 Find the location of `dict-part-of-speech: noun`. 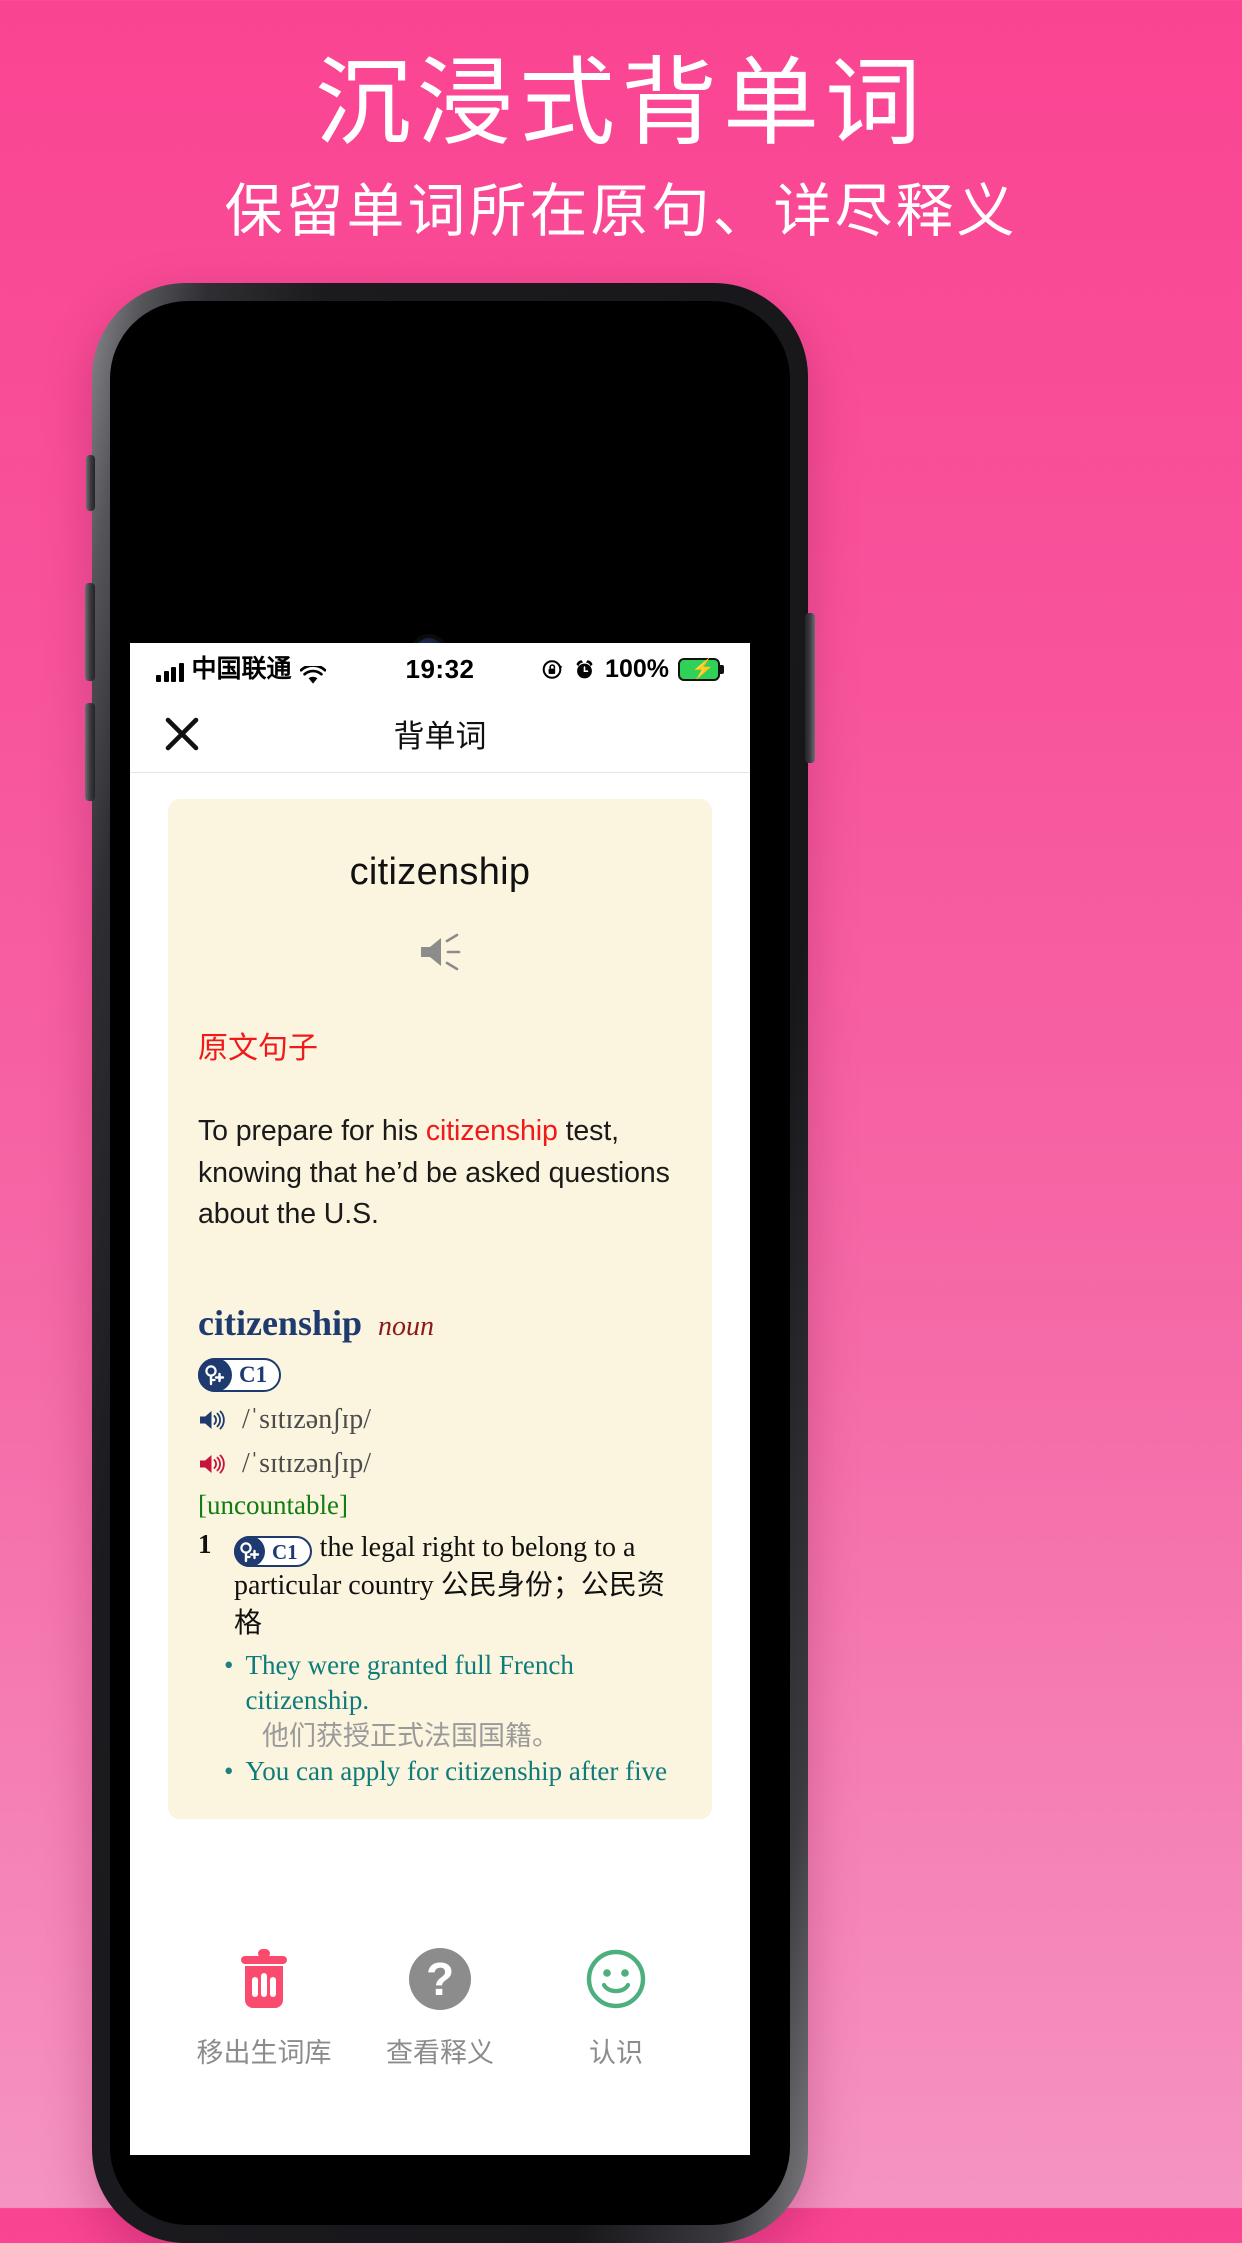

dict-part-of-speech: noun is located at coordinates (406, 1326).